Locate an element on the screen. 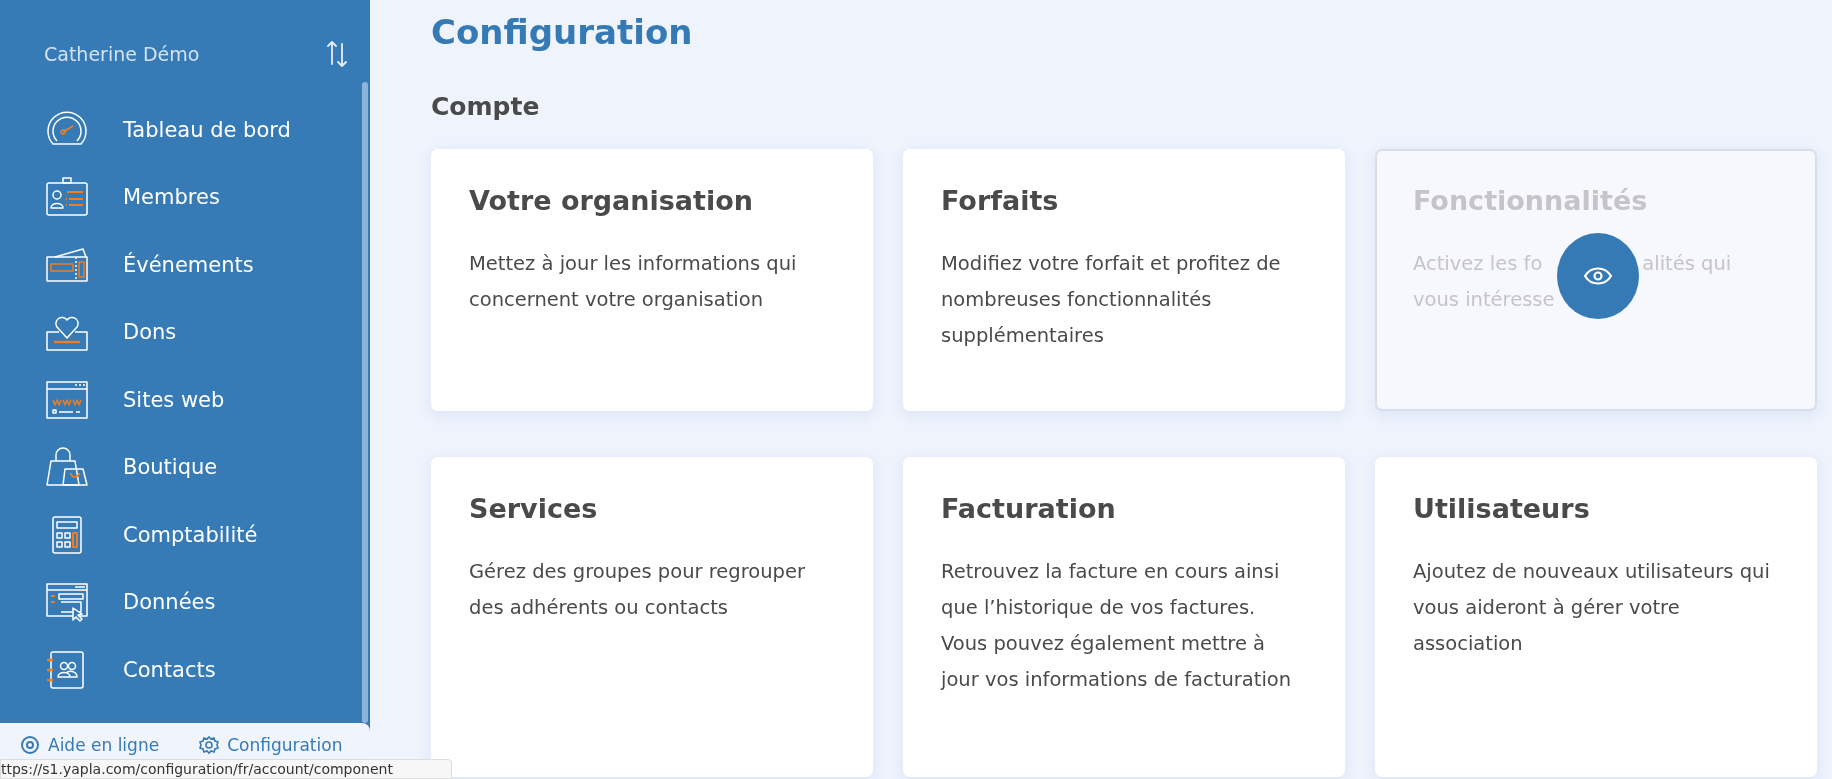 The height and width of the screenshot is (779, 1832). sidebar-item: Sites web is located at coordinates (185, 400).